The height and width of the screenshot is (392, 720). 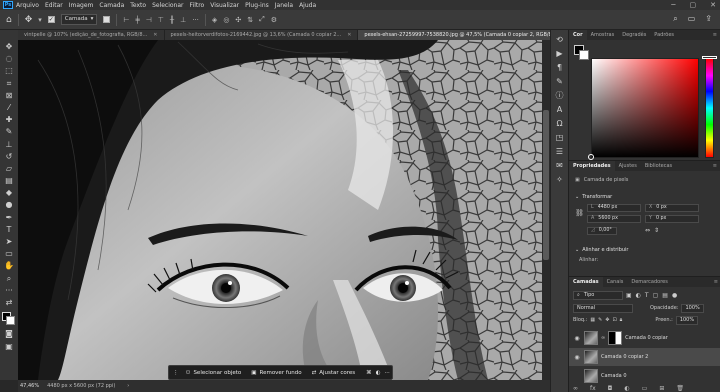 I want to click on screen-mode-icon: ▣, so click(x=9, y=346).